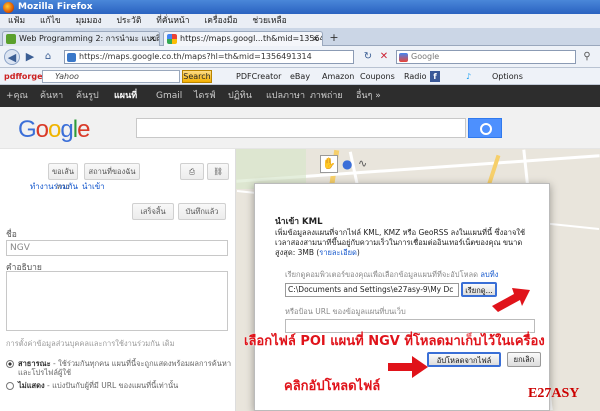 The image size is (600, 411). What do you see at coordinates (464, 359) in the screenshot?
I see `upload-from-file-button: อัปโหลดจากไฟล์` at bounding box center [464, 359].